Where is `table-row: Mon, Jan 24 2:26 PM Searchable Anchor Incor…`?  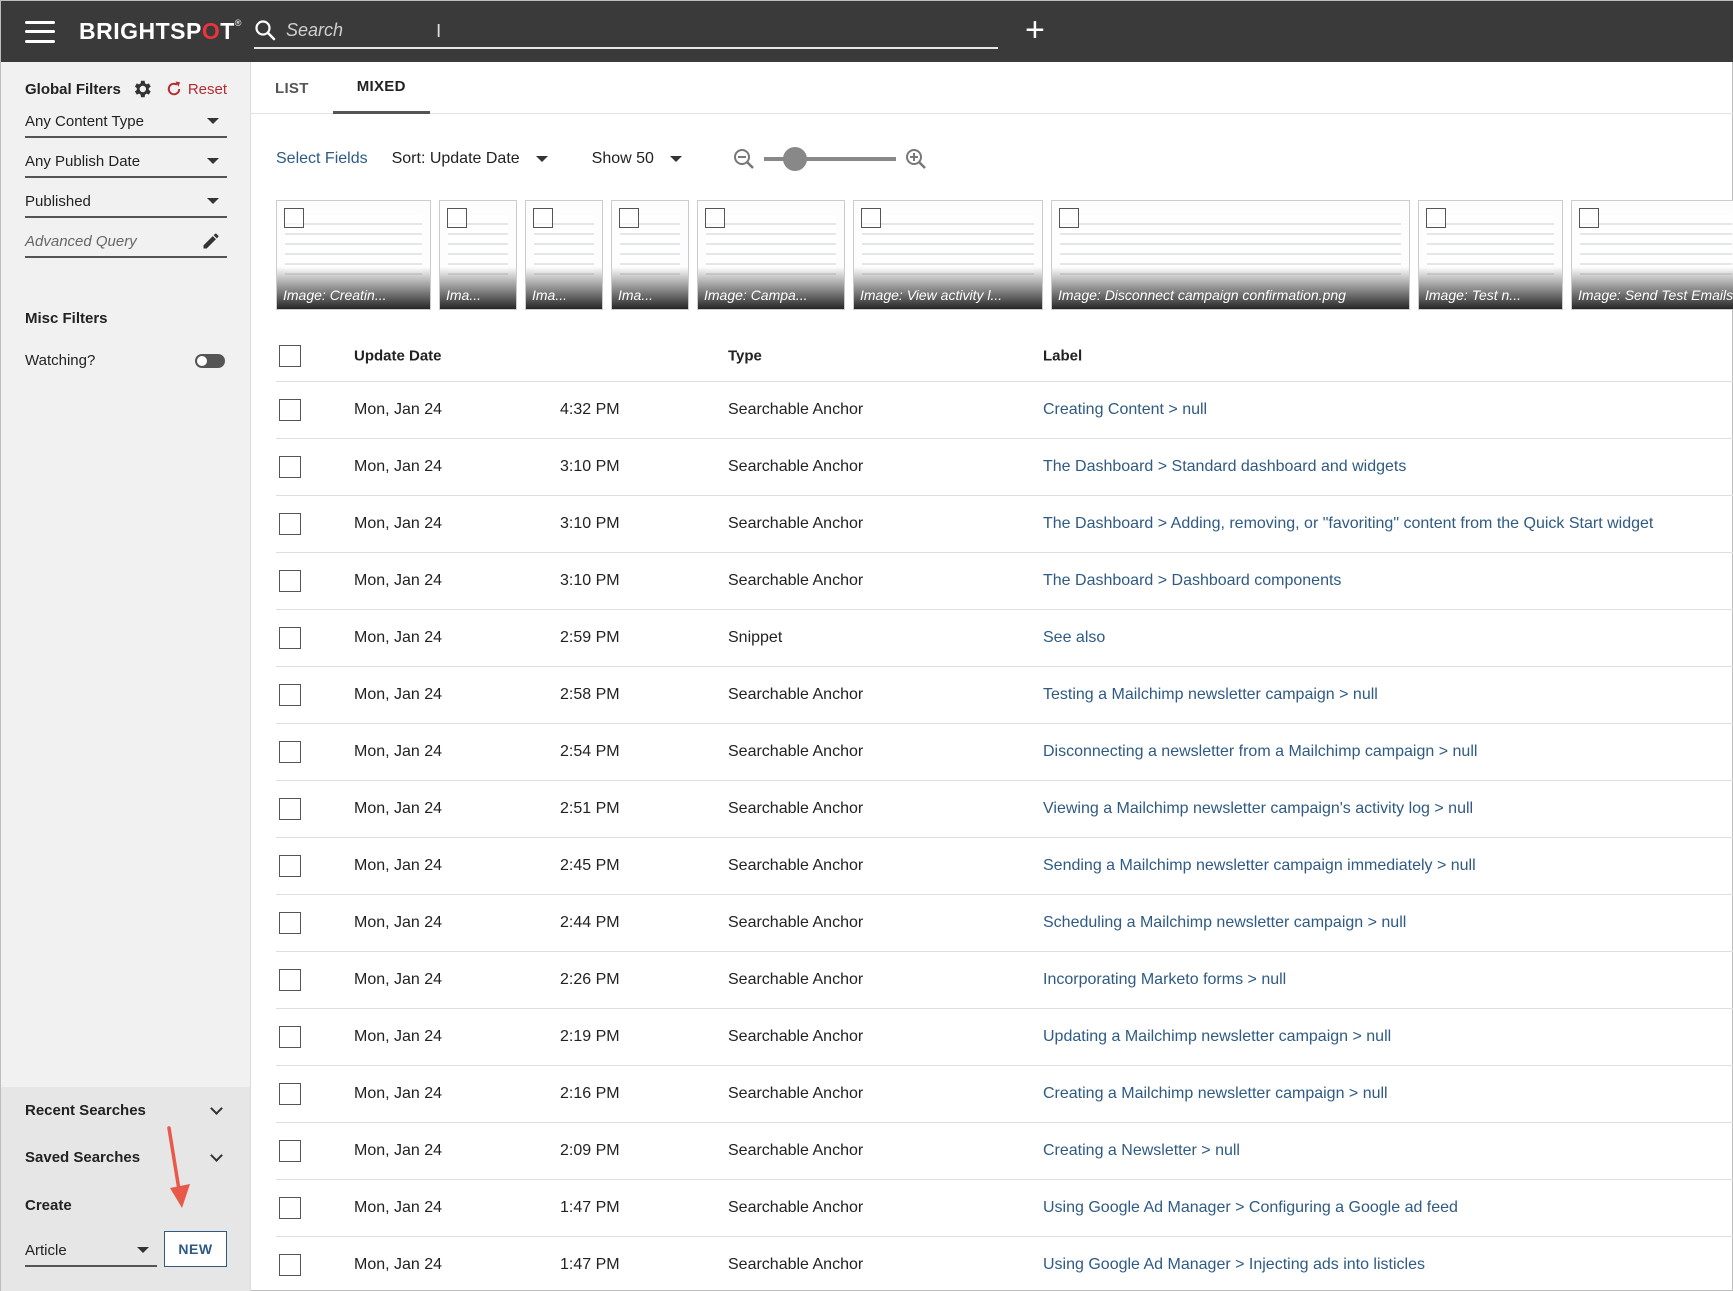
table-row: Mon, Jan 24 2:26 PM Searchable Anchor Incor… is located at coordinates (1004, 980).